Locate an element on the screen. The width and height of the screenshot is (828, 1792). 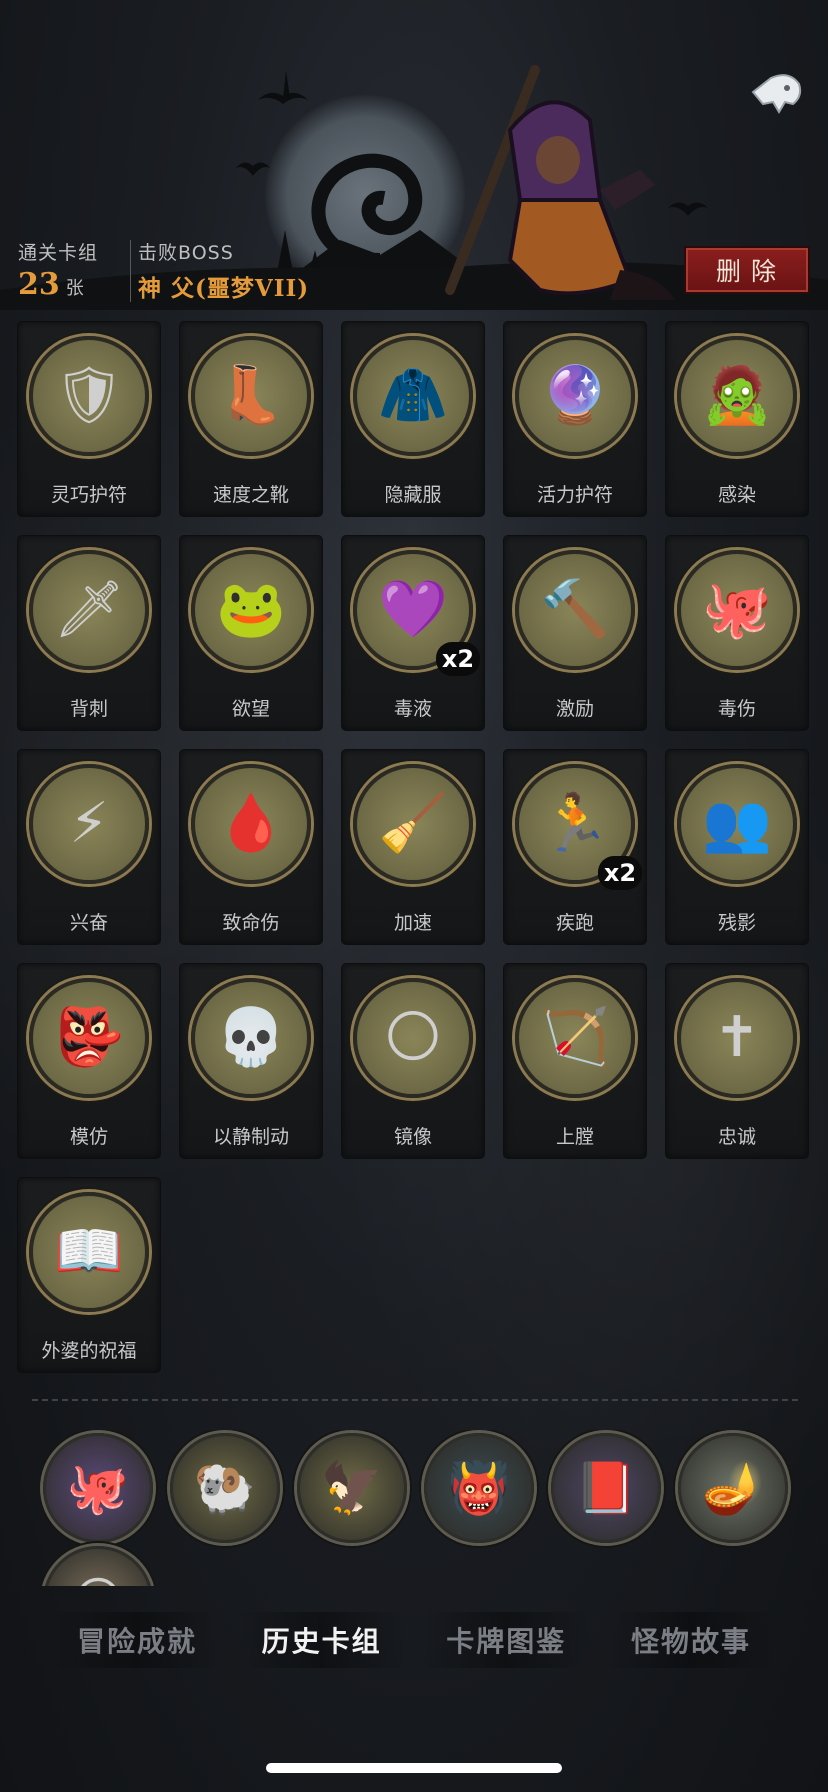
deck-card: 🐙 毒伤 is located at coordinates (737, 633).